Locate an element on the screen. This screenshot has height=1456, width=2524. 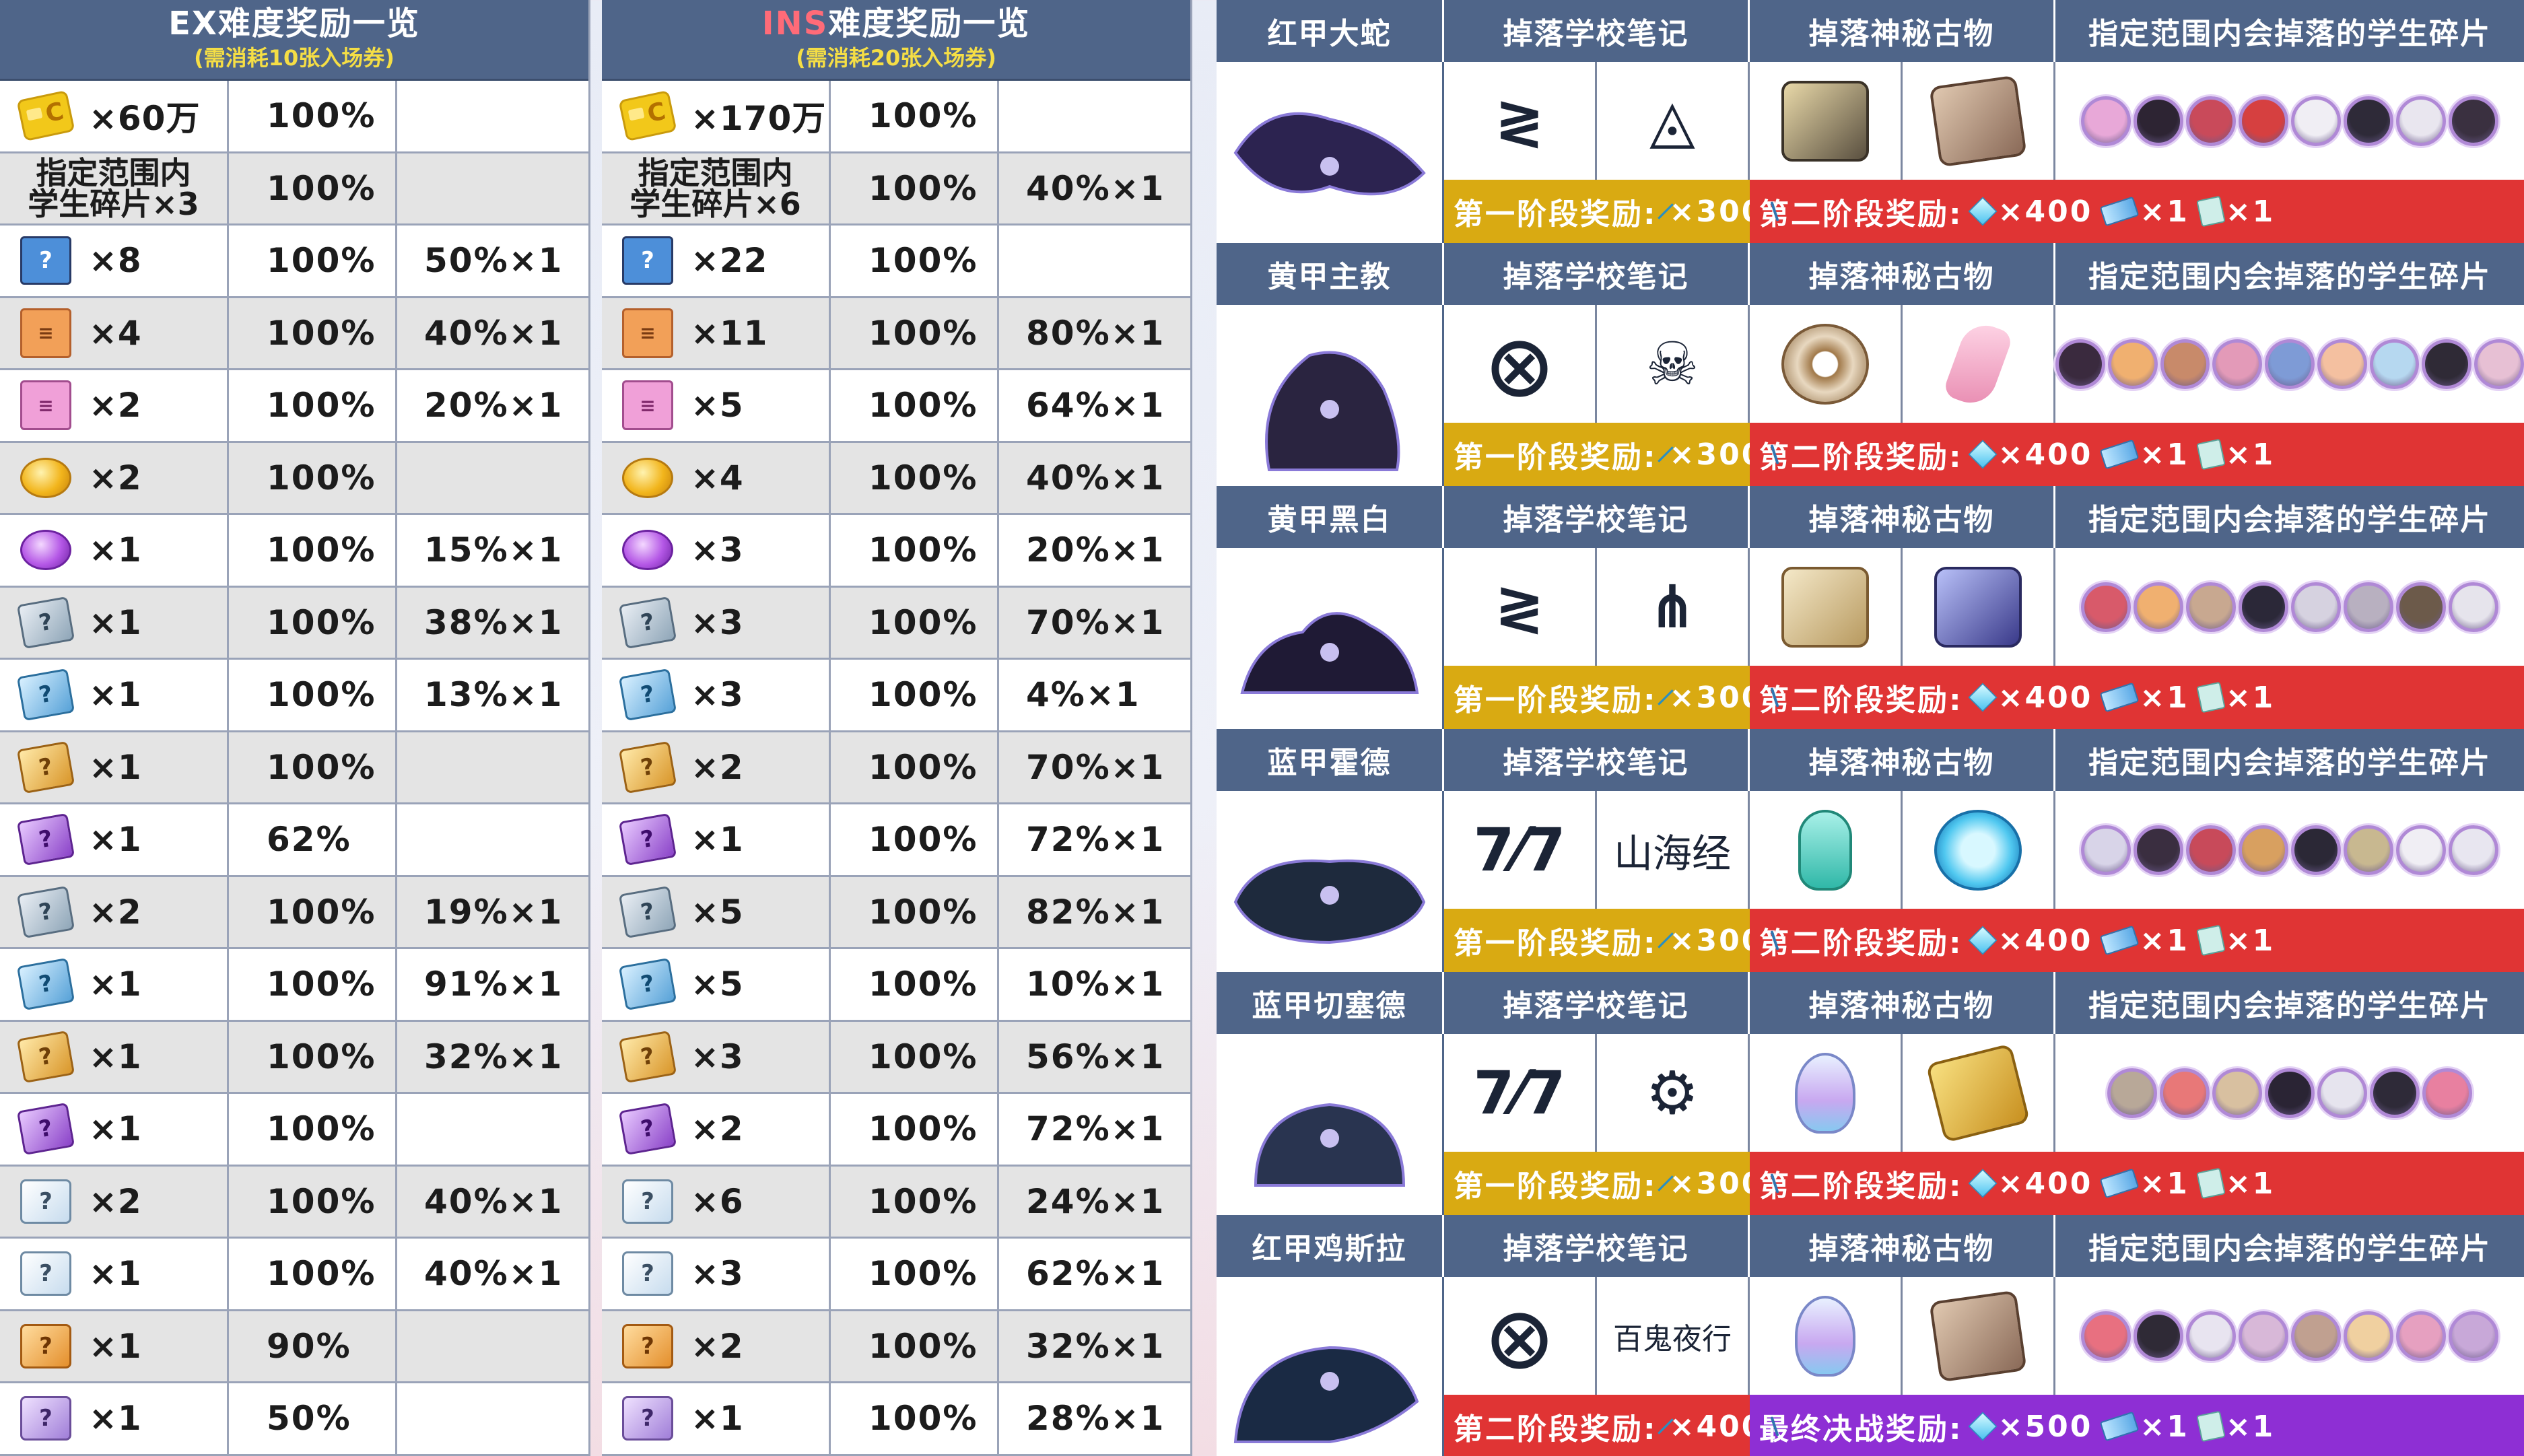
ex-row: ? ×1 100% 91%×1 is located at coordinates (294, 986).